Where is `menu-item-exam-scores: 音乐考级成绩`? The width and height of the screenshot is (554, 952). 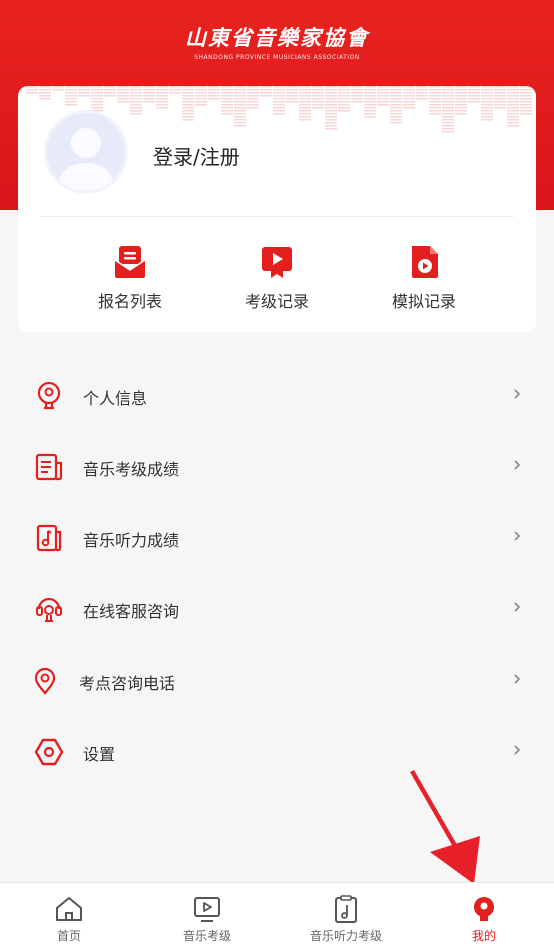
menu-item-exam-scores: 音乐考级成绩 is located at coordinates (277, 466).